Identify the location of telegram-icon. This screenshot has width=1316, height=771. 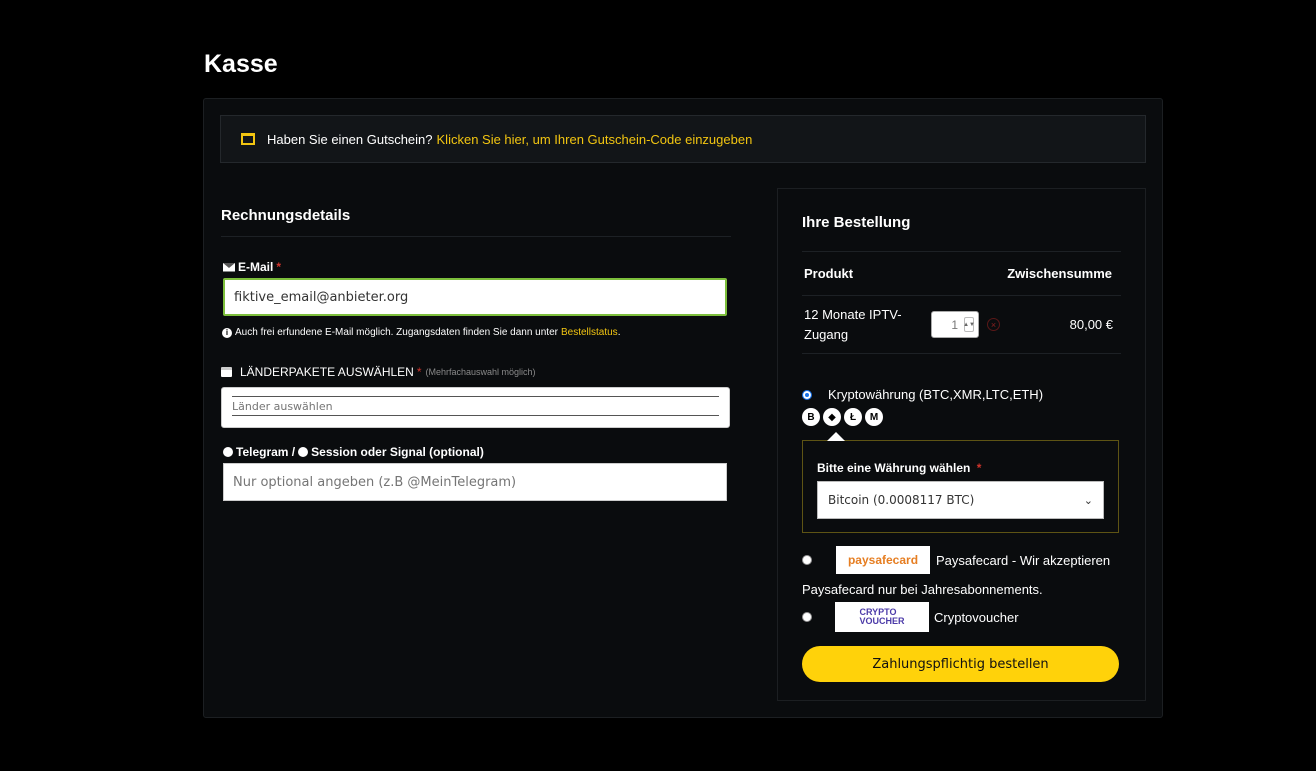
(228, 452).